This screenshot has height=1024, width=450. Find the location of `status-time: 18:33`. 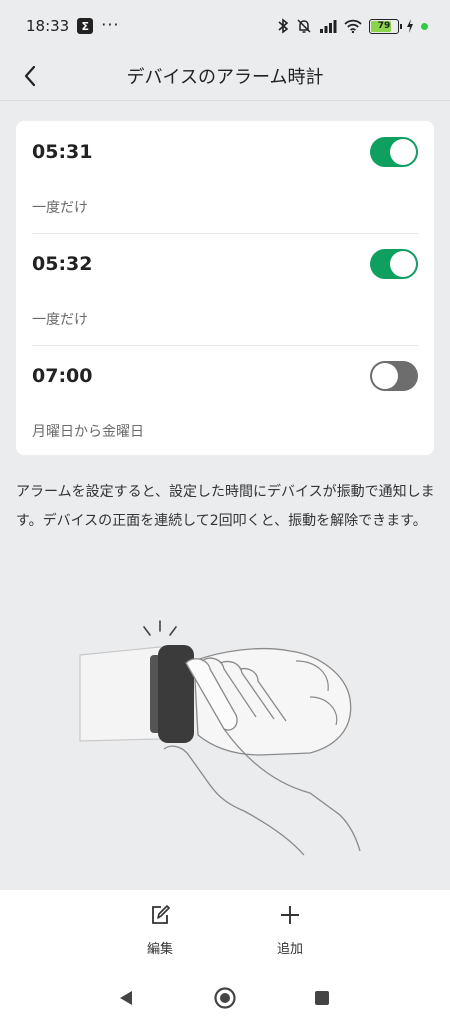

status-time: 18:33 is located at coordinates (48, 26).